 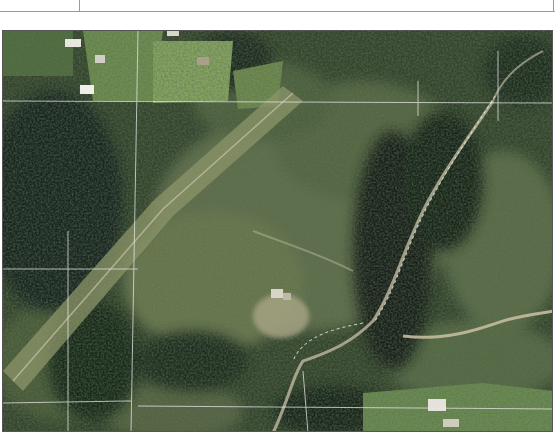 I want to click on title-bar, so click(x=277, y=6).